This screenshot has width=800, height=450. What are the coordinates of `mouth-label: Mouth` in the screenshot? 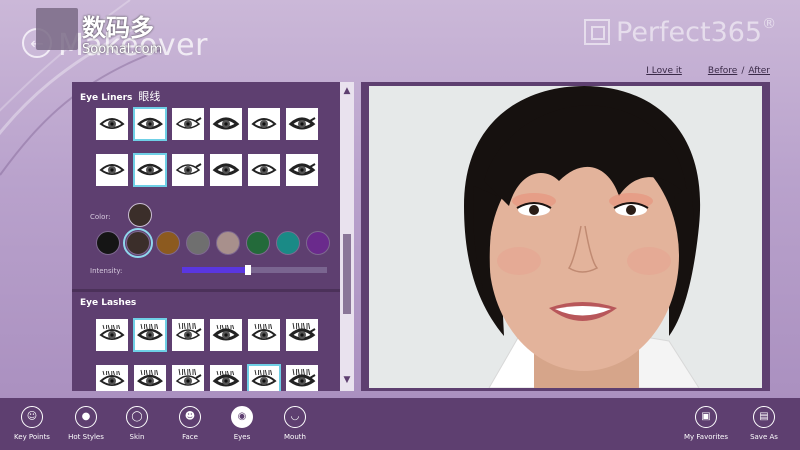 It's located at (295, 437).